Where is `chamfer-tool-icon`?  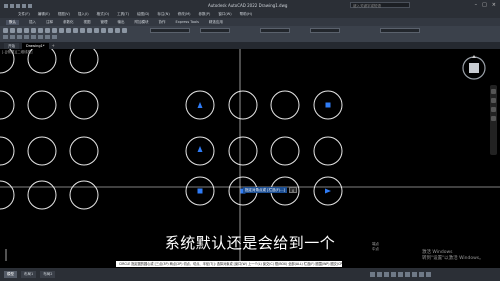 chamfer-tool-icon is located at coordinates (40, 37).